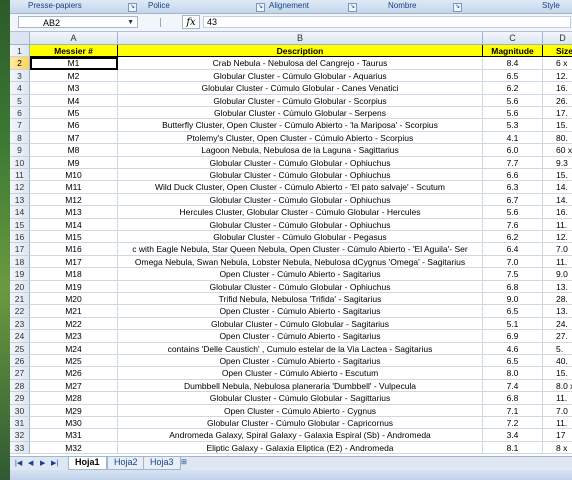 The image size is (572, 480). I want to click on cell-magnitude: 8.4, so click(513, 63).